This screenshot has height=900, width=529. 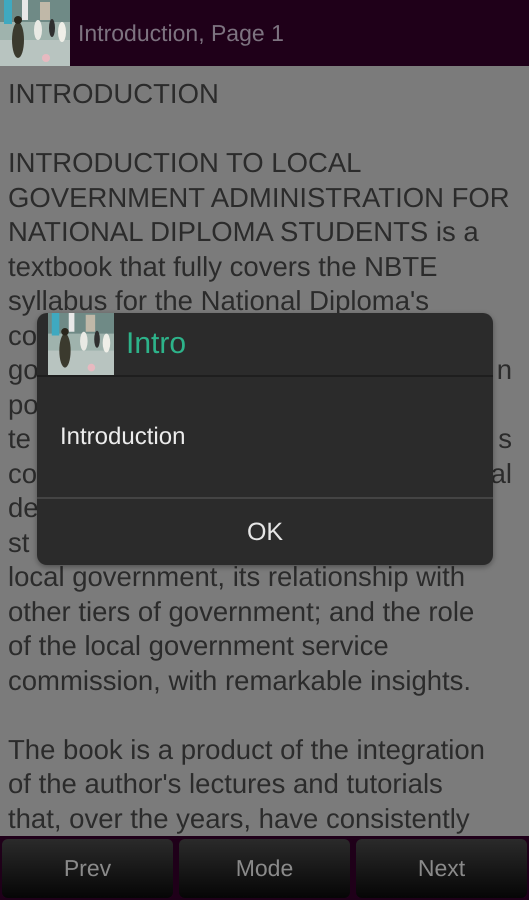 What do you see at coordinates (223, 266) in the screenshot?
I see `body-text-line: textbook that fully covers the NBTE` at bounding box center [223, 266].